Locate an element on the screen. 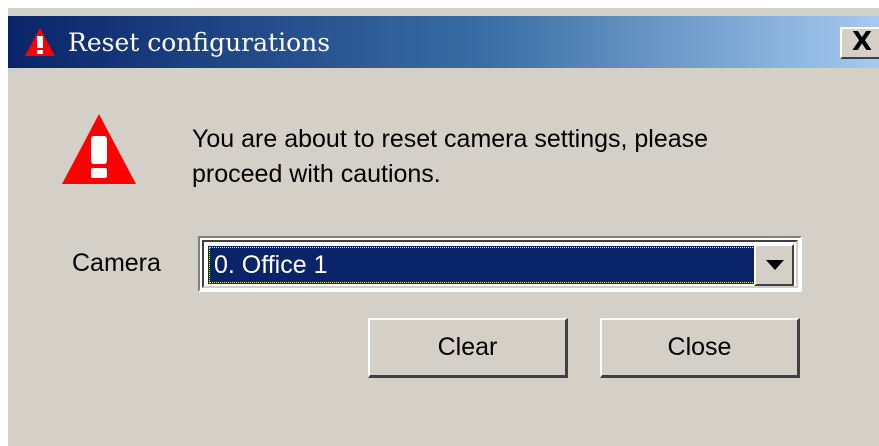 This screenshot has height=446, width=879. close-button: Close is located at coordinates (700, 348).